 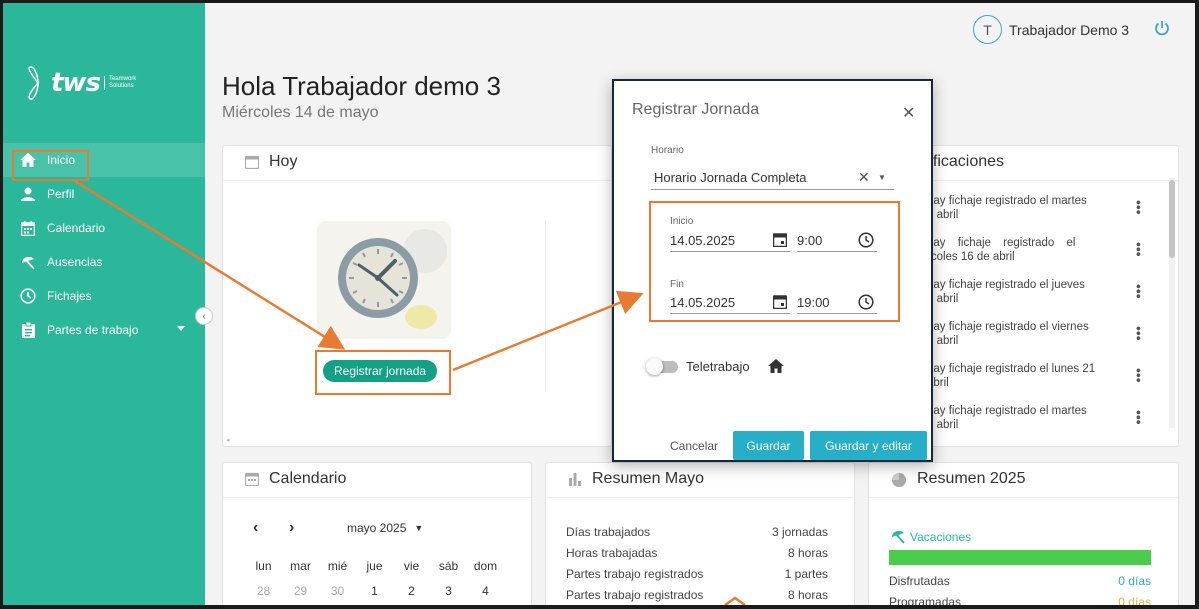 What do you see at coordinates (61, 194) in the screenshot?
I see `sidebar-item-label: Perfil` at bounding box center [61, 194].